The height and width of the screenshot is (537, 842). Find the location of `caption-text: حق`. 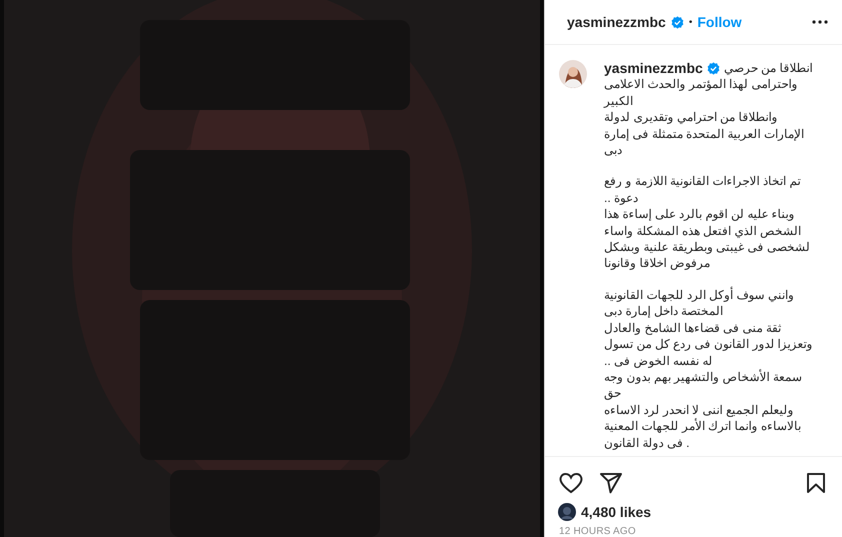

caption-text: حق is located at coordinates (612, 393).